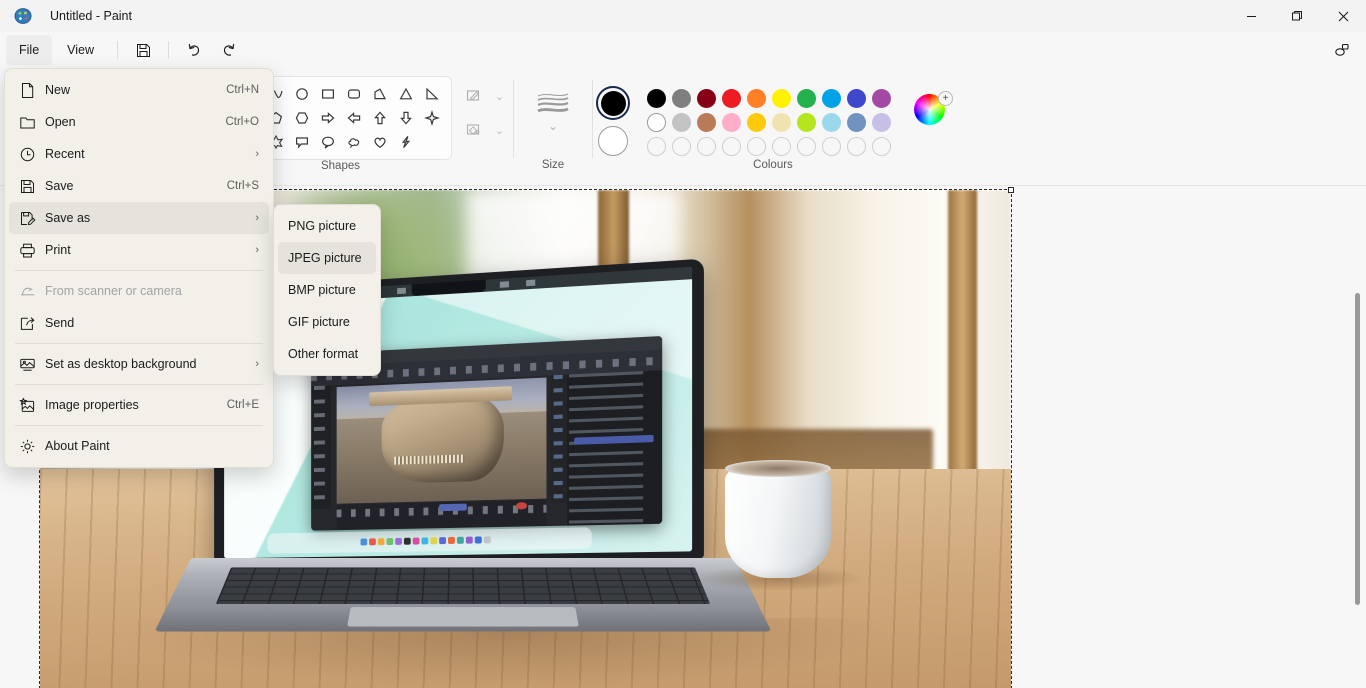  Describe the element at coordinates (1297, 16) in the screenshot. I see `maximize-button` at that location.